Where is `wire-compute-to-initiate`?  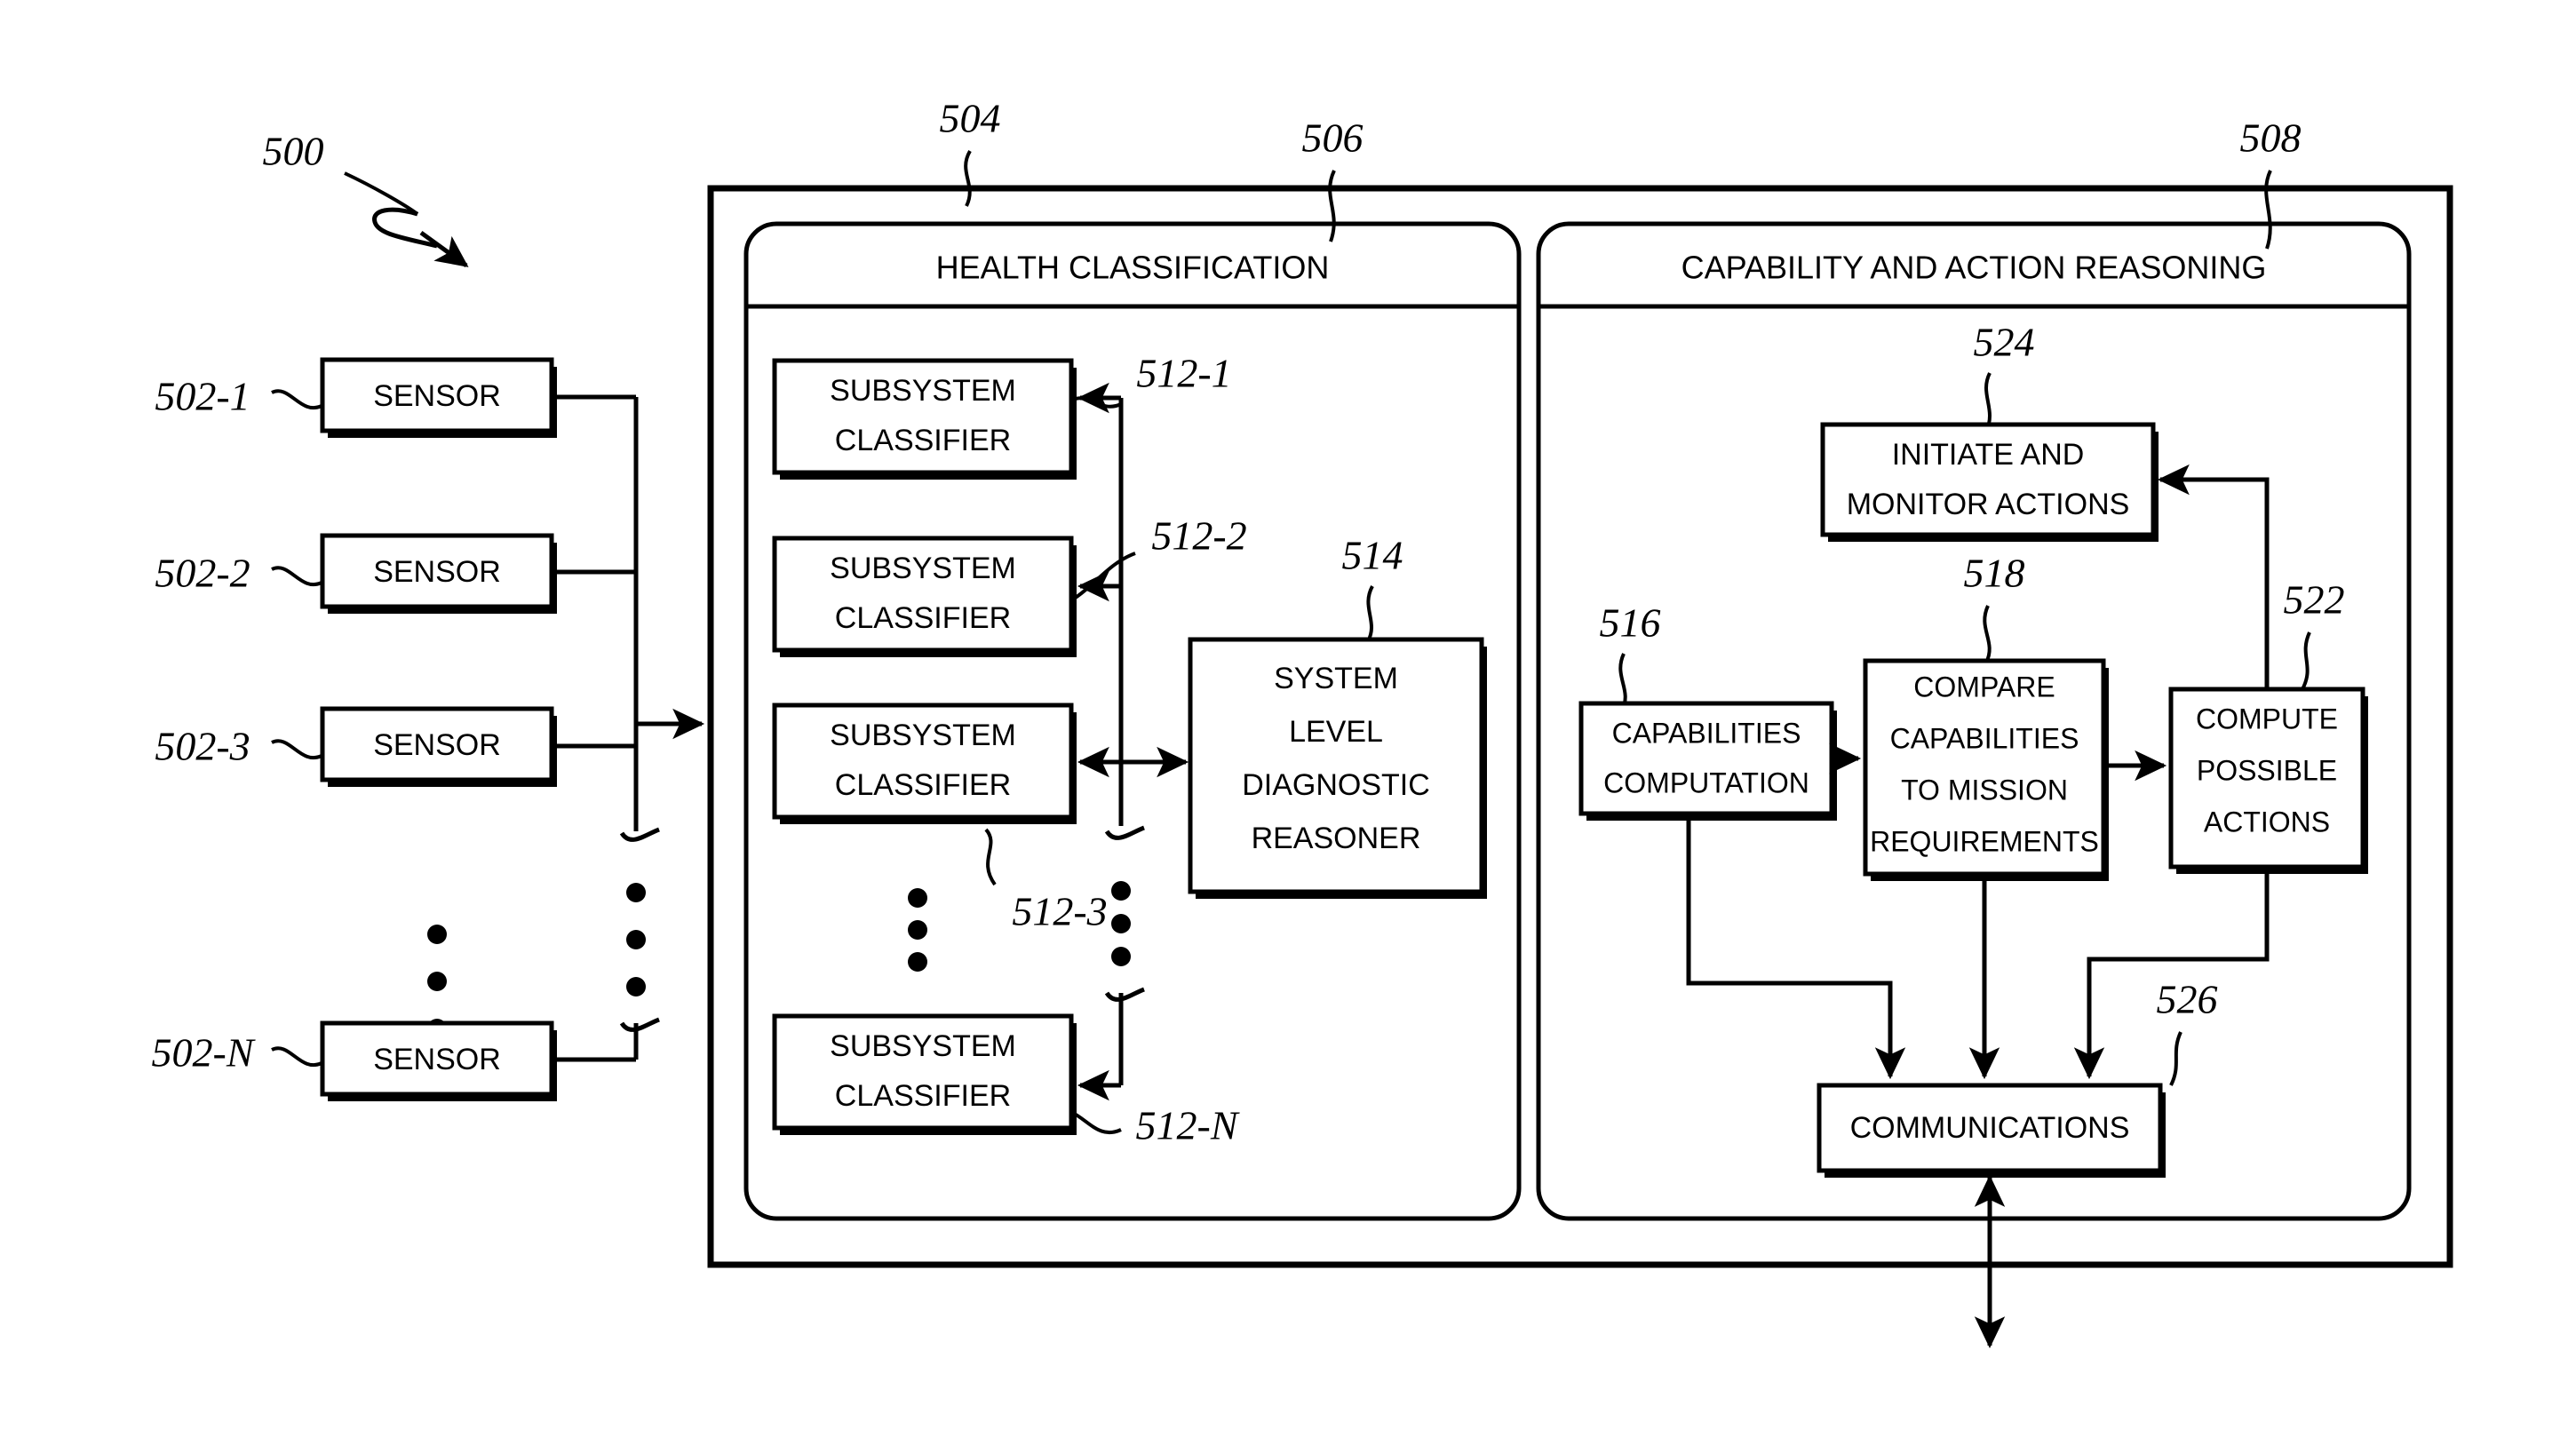 wire-compute-to-initiate is located at coordinates (2213, 576).